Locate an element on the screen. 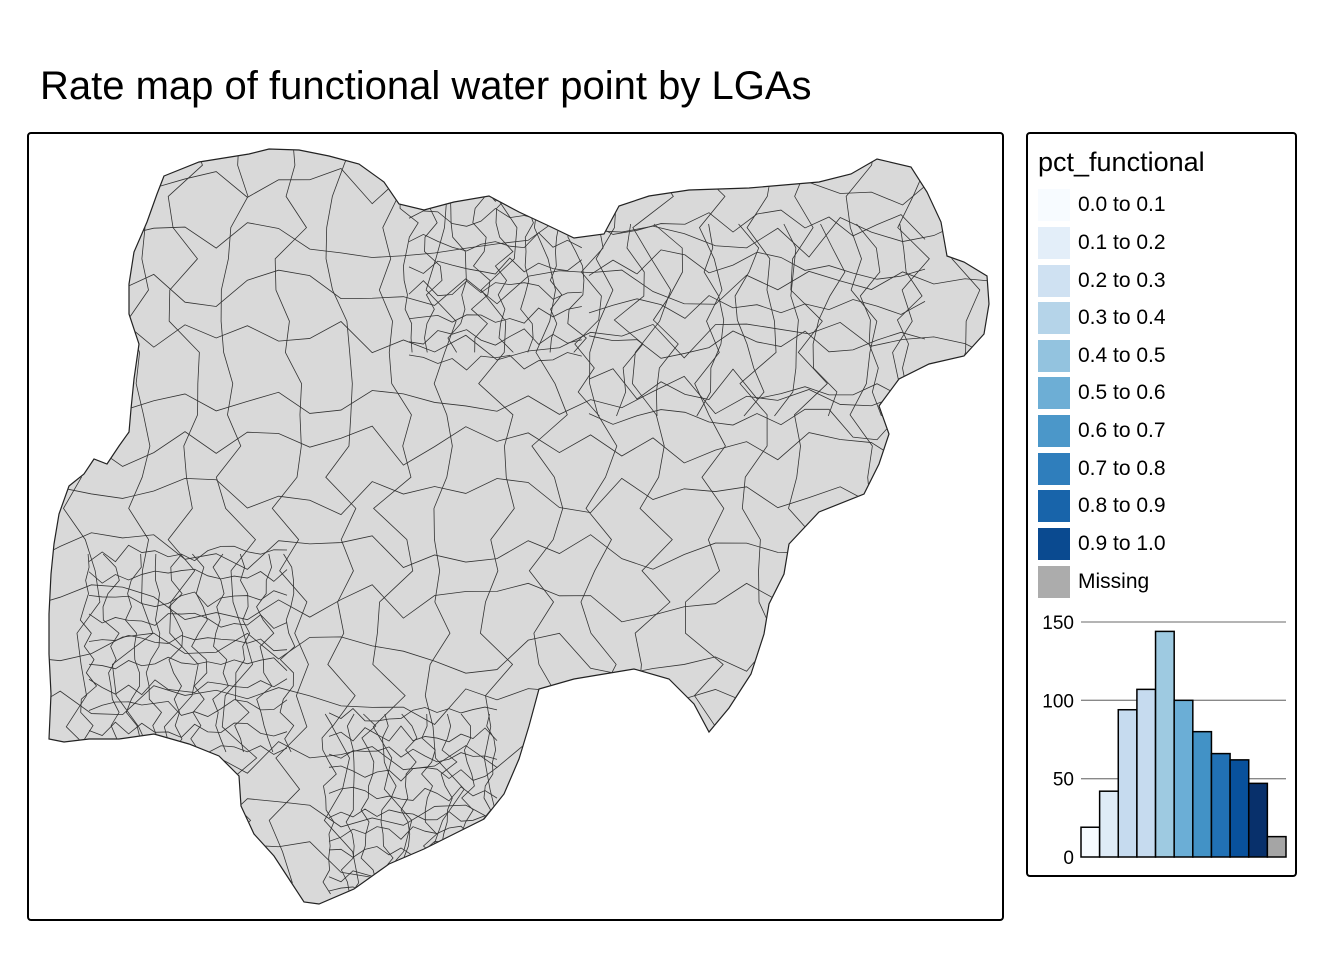  legend-item: 0.7 to 0.8 is located at coordinates (1163, 469).